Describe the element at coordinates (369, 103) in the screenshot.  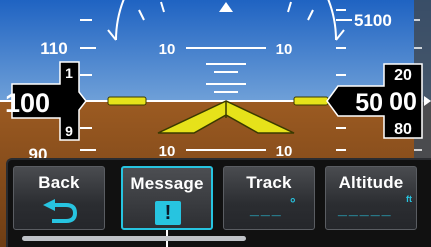
I see `altitude-value-main: 50` at that location.